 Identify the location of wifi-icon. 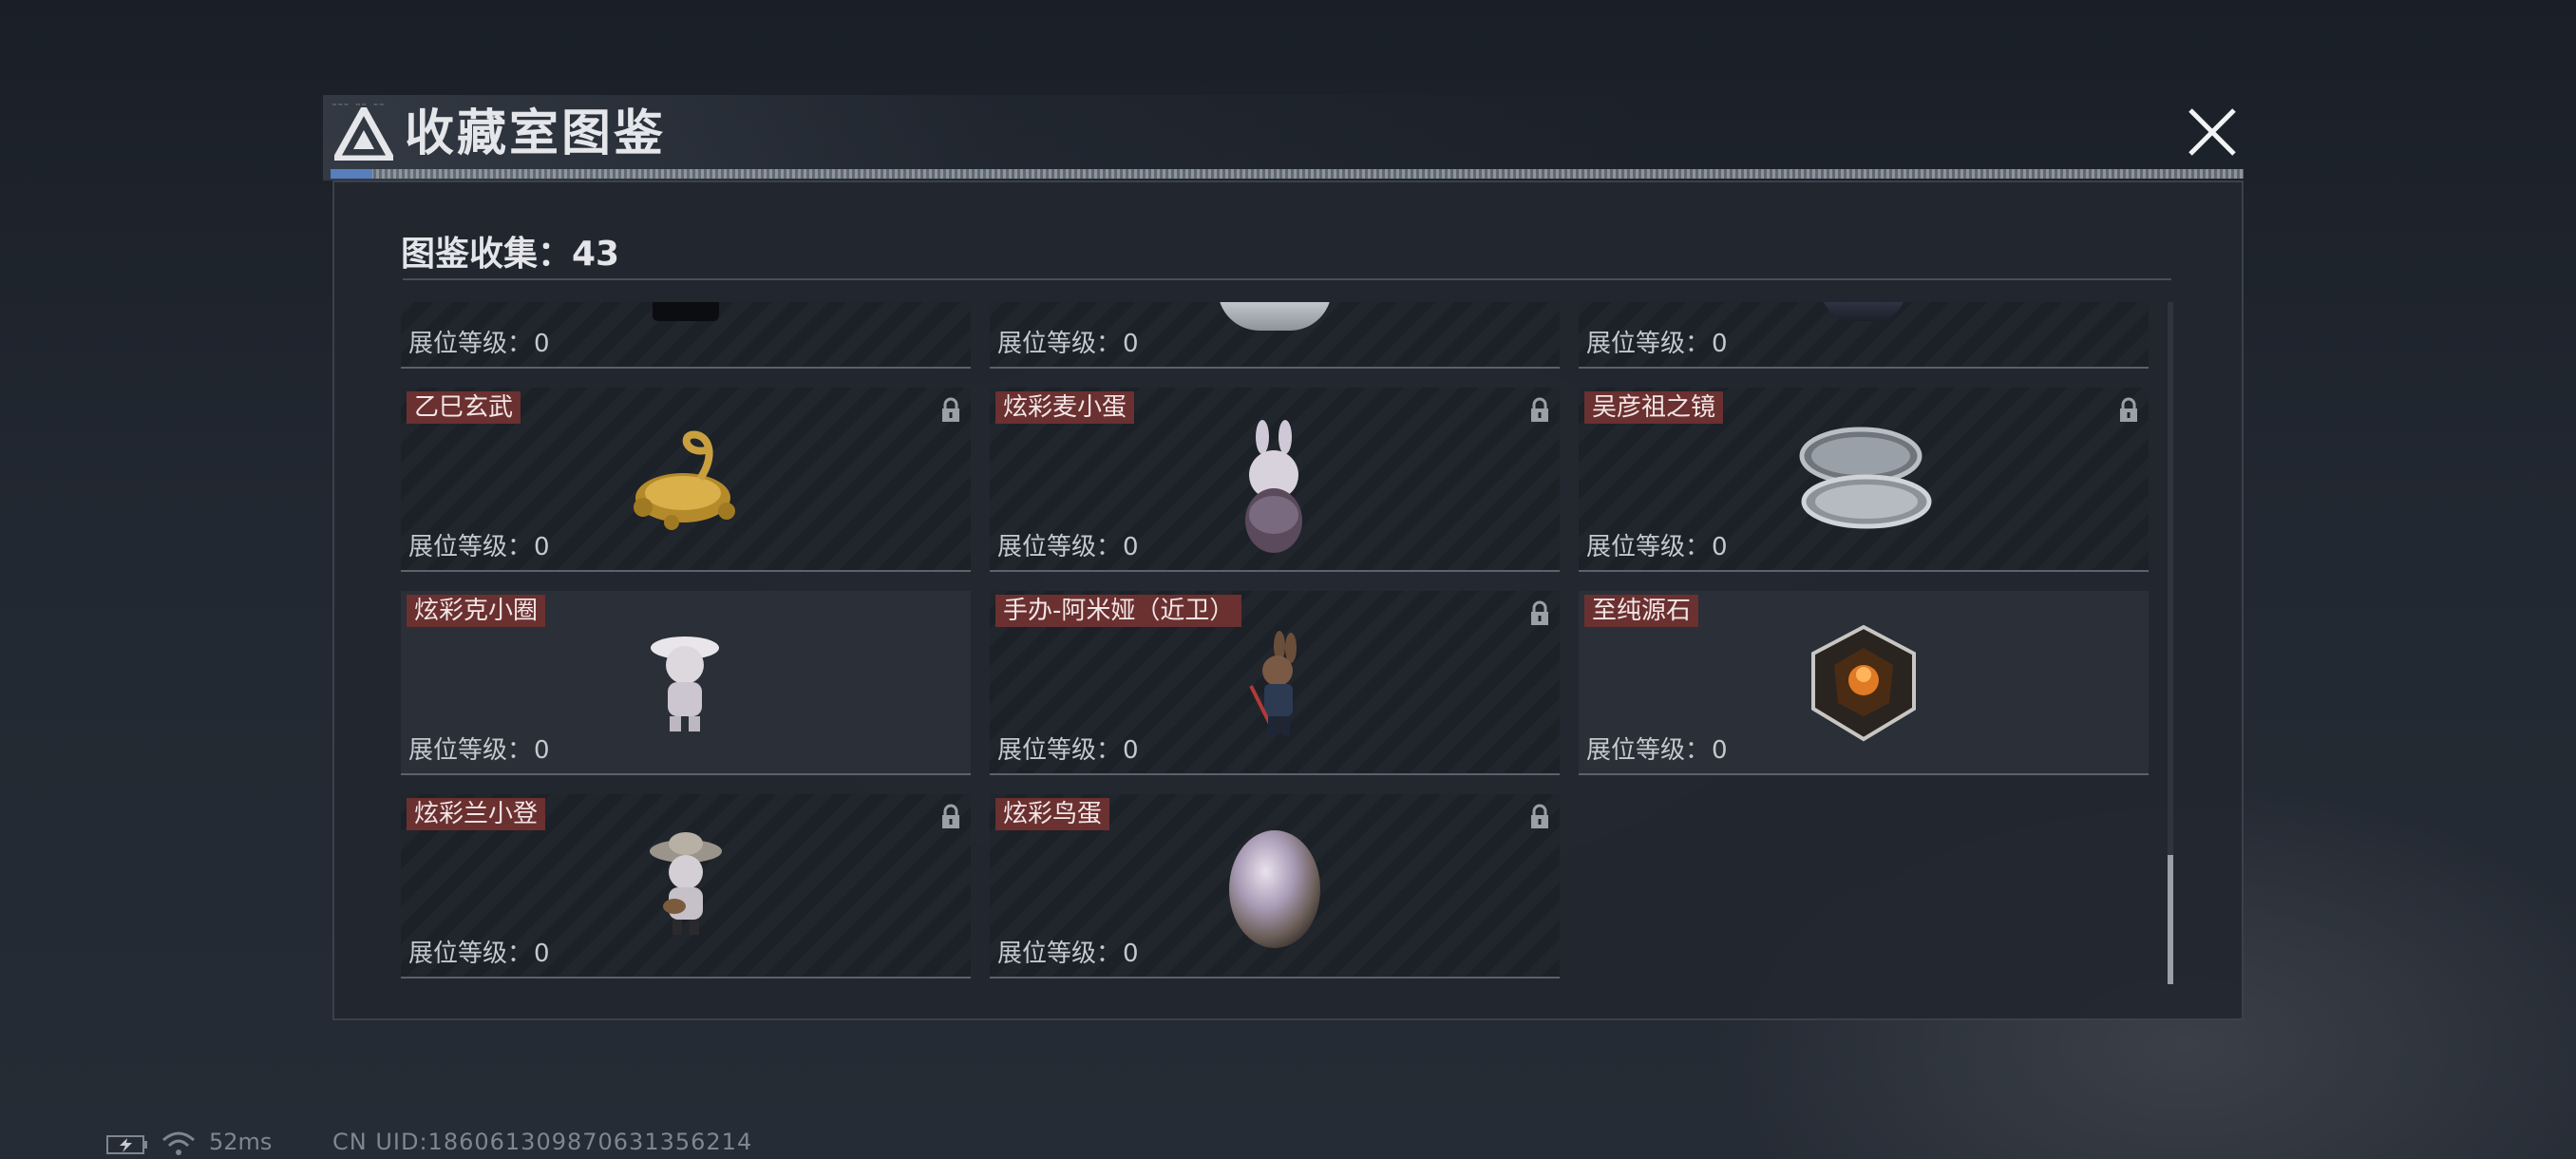
(178, 1143).